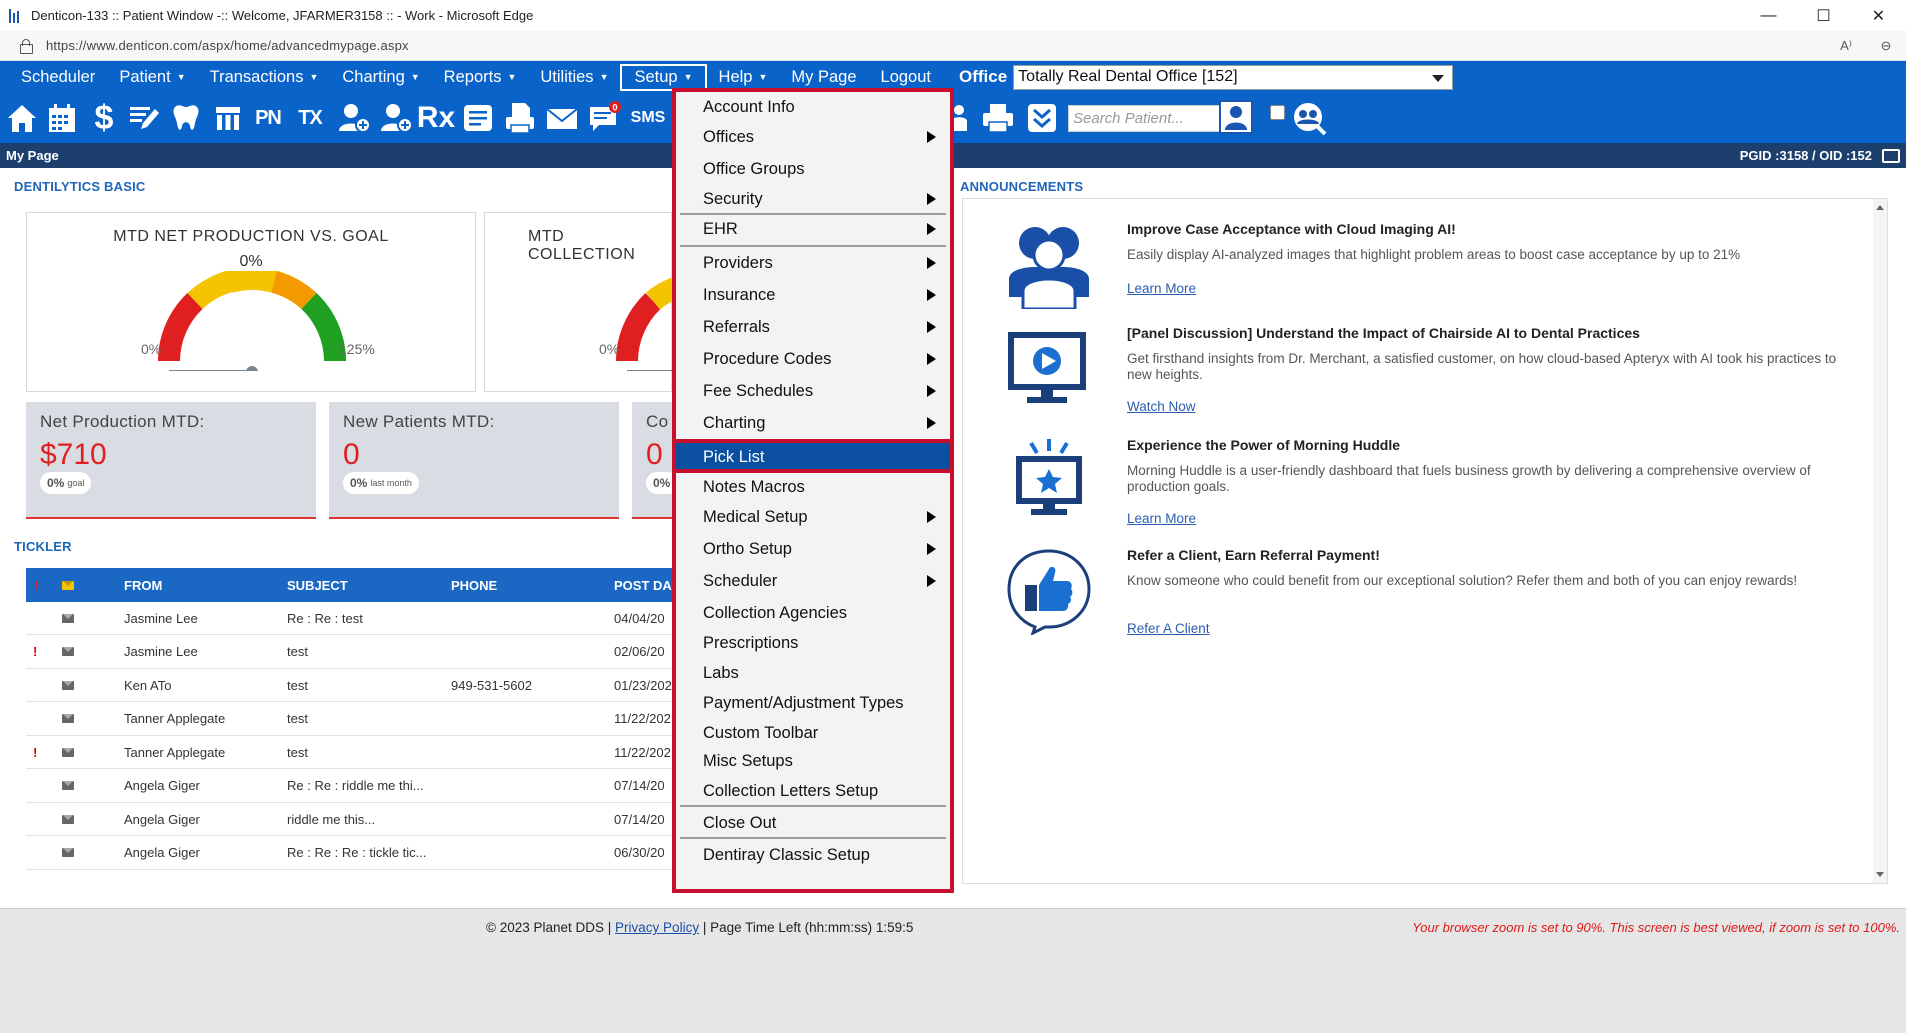 This screenshot has width=1906, height=1033. What do you see at coordinates (813, 791) in the screenshot?
I see `setup-menu-collection-letters-setup: Collection Letters Setup` at bounding box center [813, 791].